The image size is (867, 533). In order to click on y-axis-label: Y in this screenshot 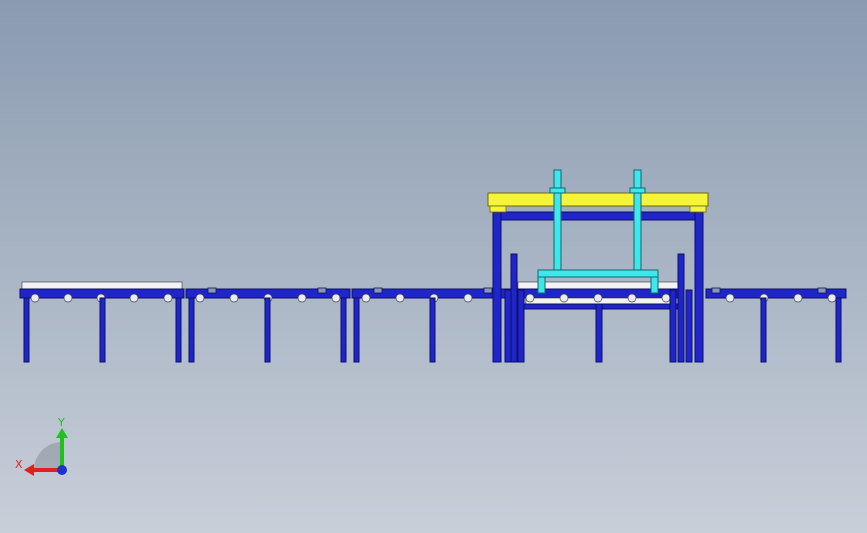, I will do `click(61, 422)`.